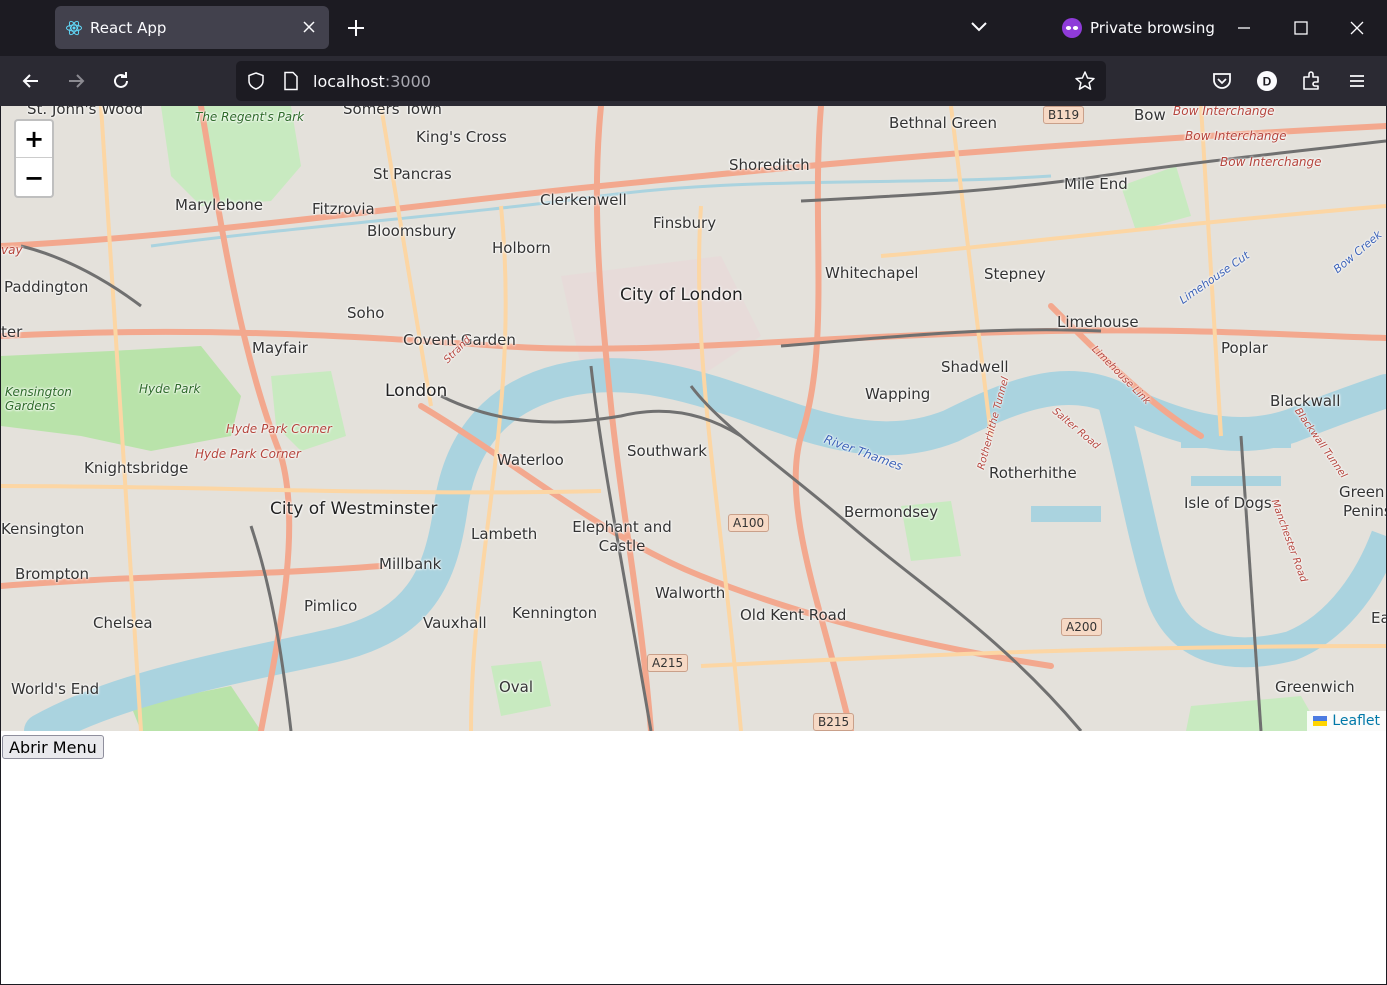  I want to click on label-paddington: Paddington, so click(46, 287).